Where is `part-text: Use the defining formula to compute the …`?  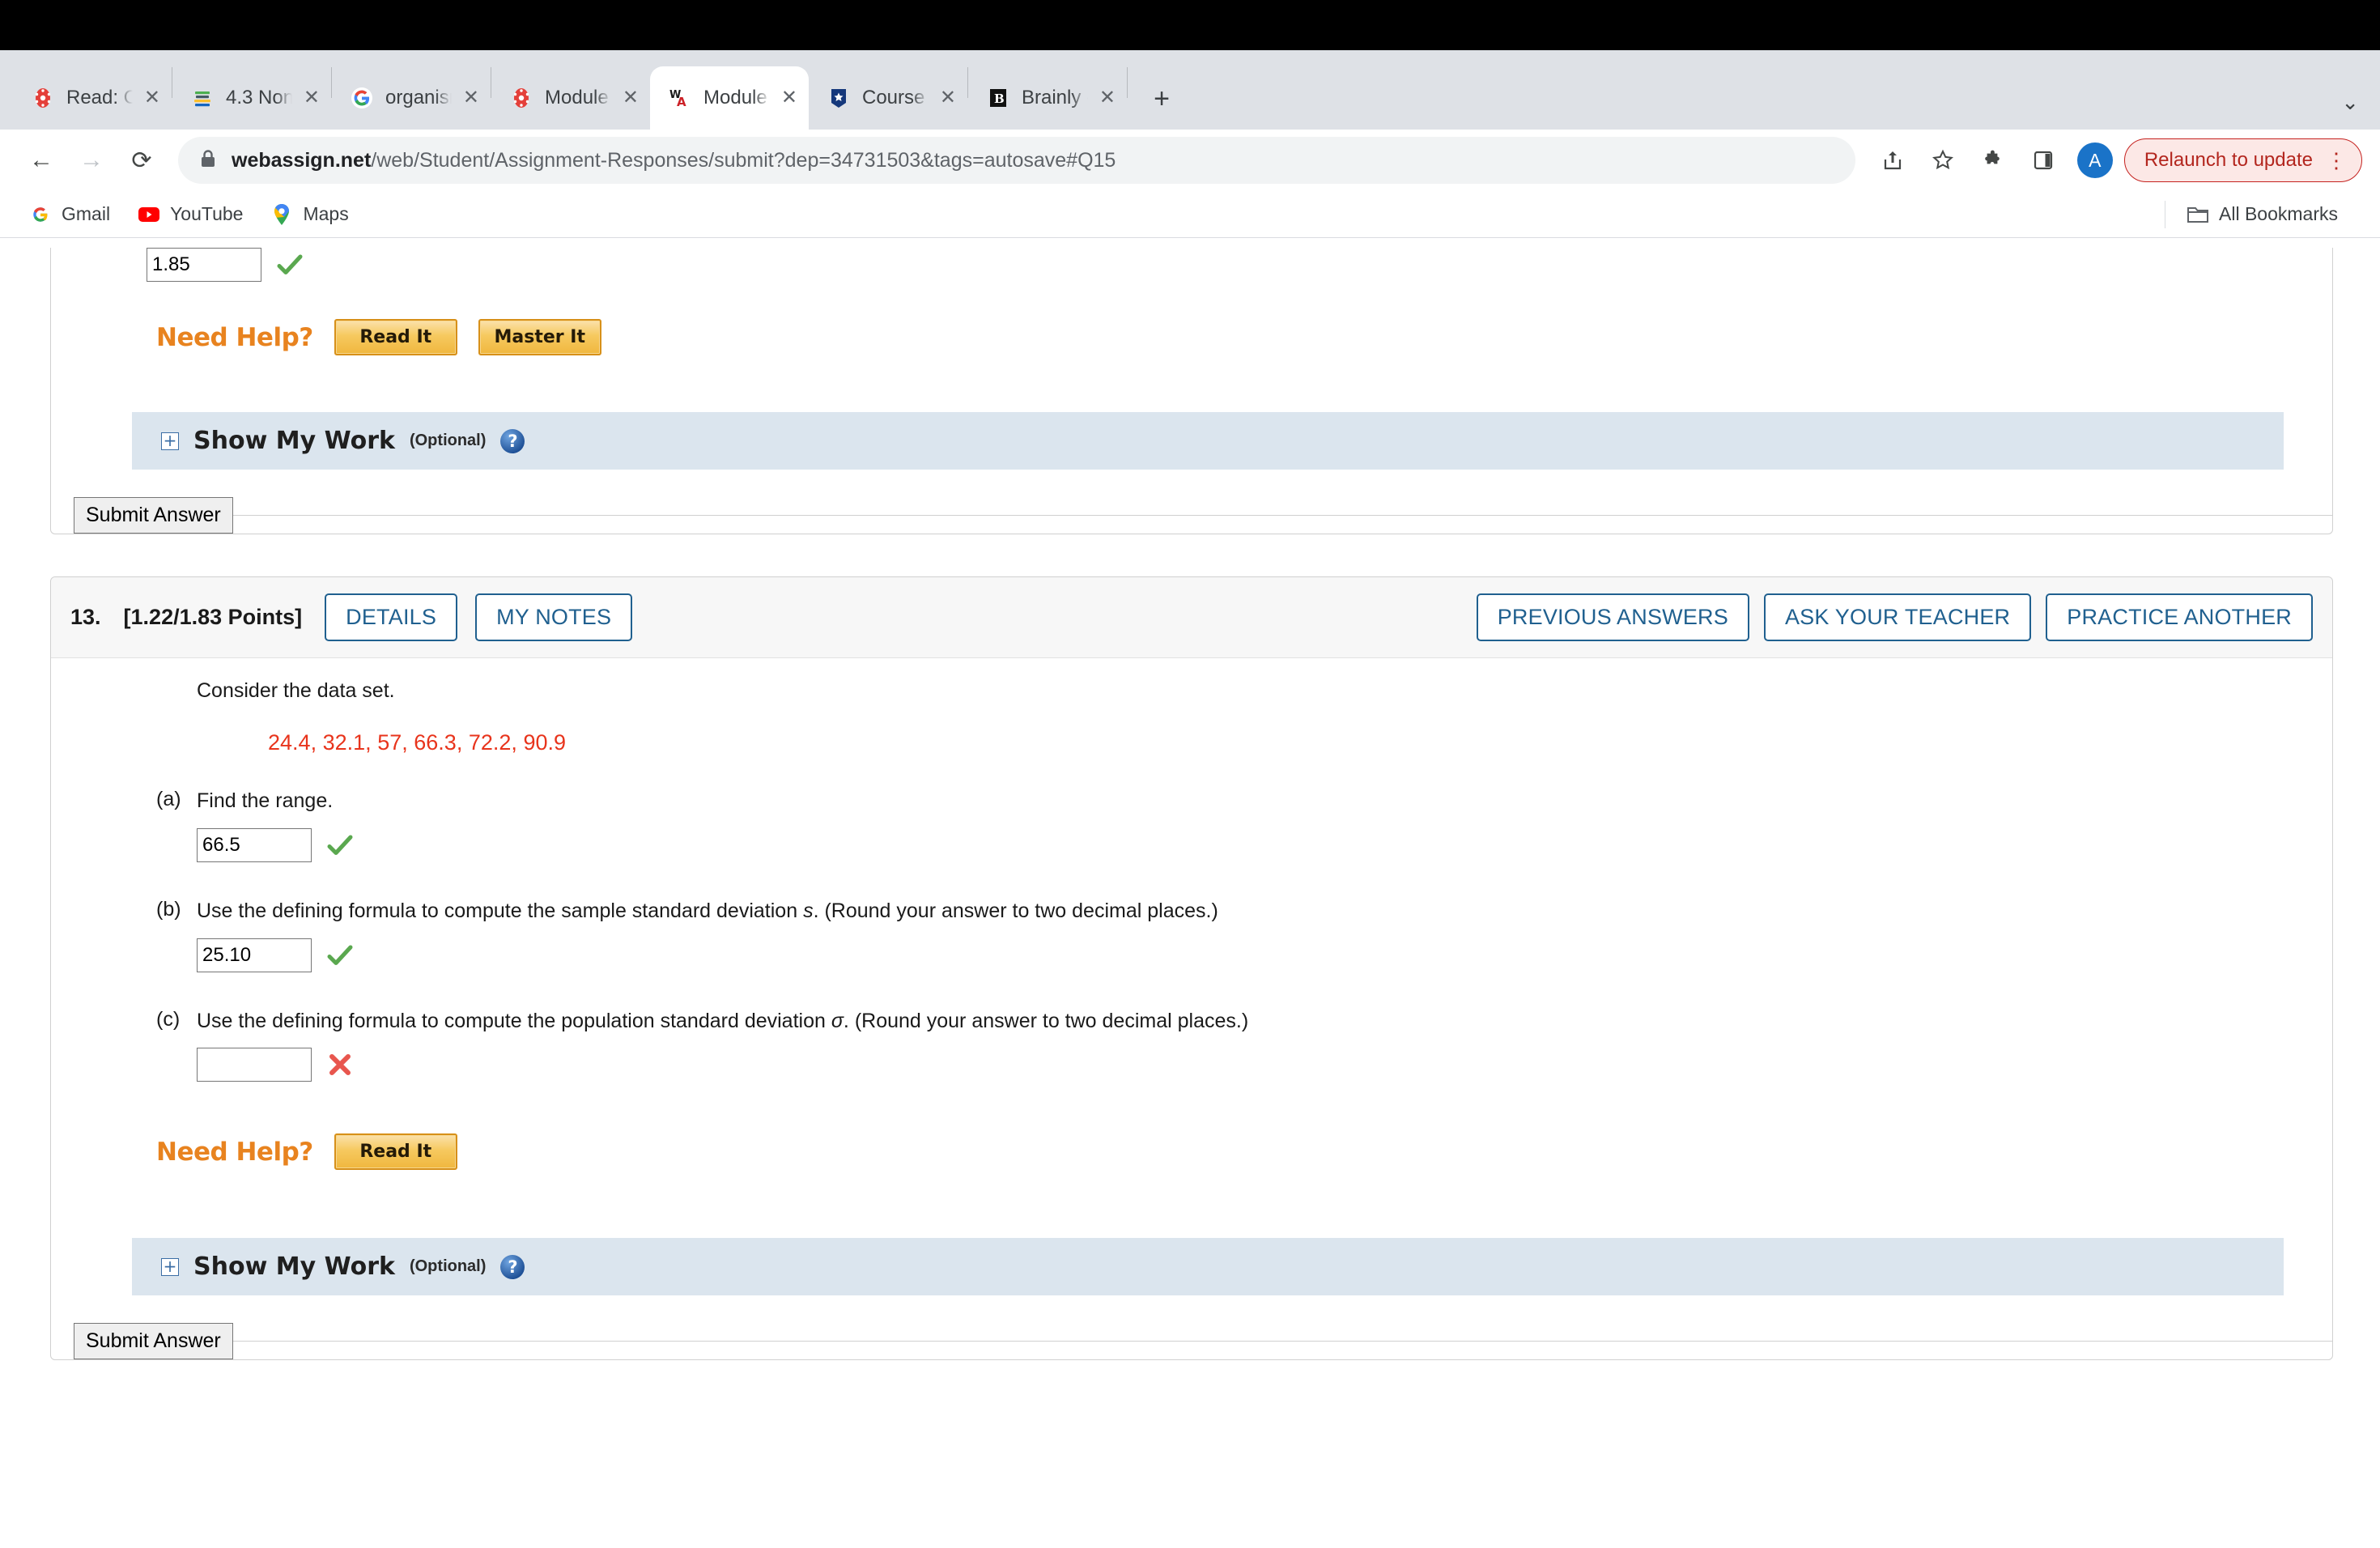
part-text: Use the defining formula to compute the … is located at coordinates (1240, 912).